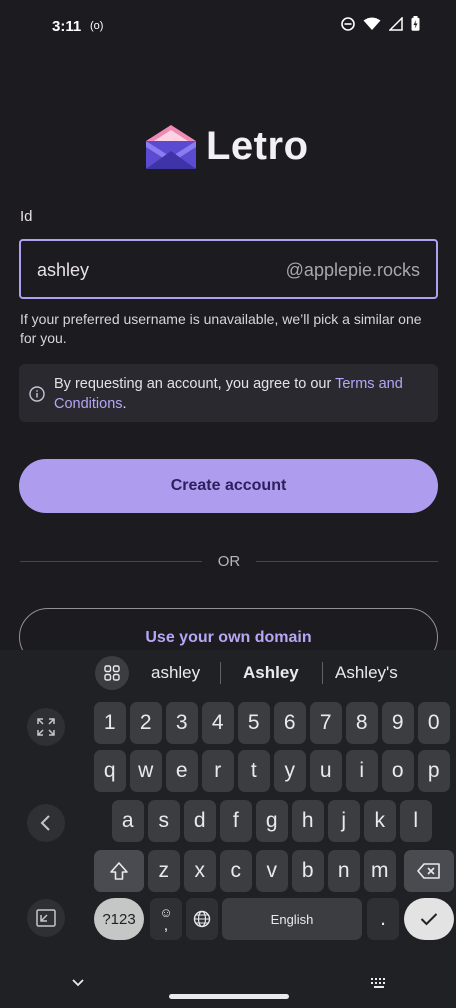 The height and width of the screenshot is (1008, 456). What do you see at coordinates (379, 983) in the screenshot?
I see `keyboard-switch-icon` at bounding box center [379, 983].